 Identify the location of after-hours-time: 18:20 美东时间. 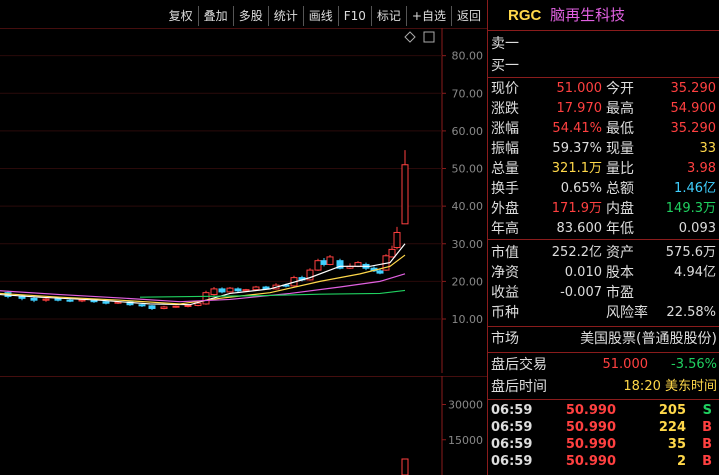
(670, 386).